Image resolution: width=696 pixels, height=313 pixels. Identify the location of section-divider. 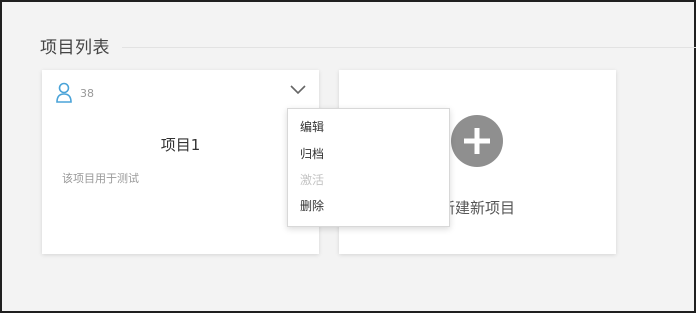
(409, 47).